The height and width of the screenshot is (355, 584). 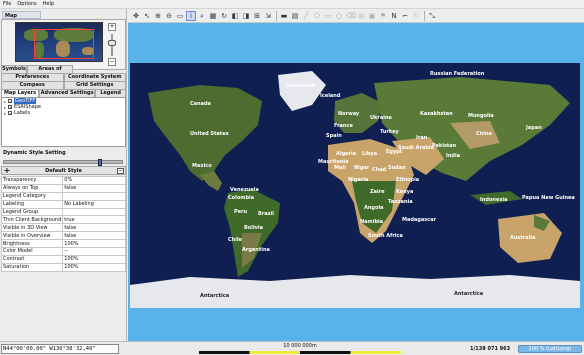 I want to click on zoom-in-icon: ⊕, so click(x=158, y=16).